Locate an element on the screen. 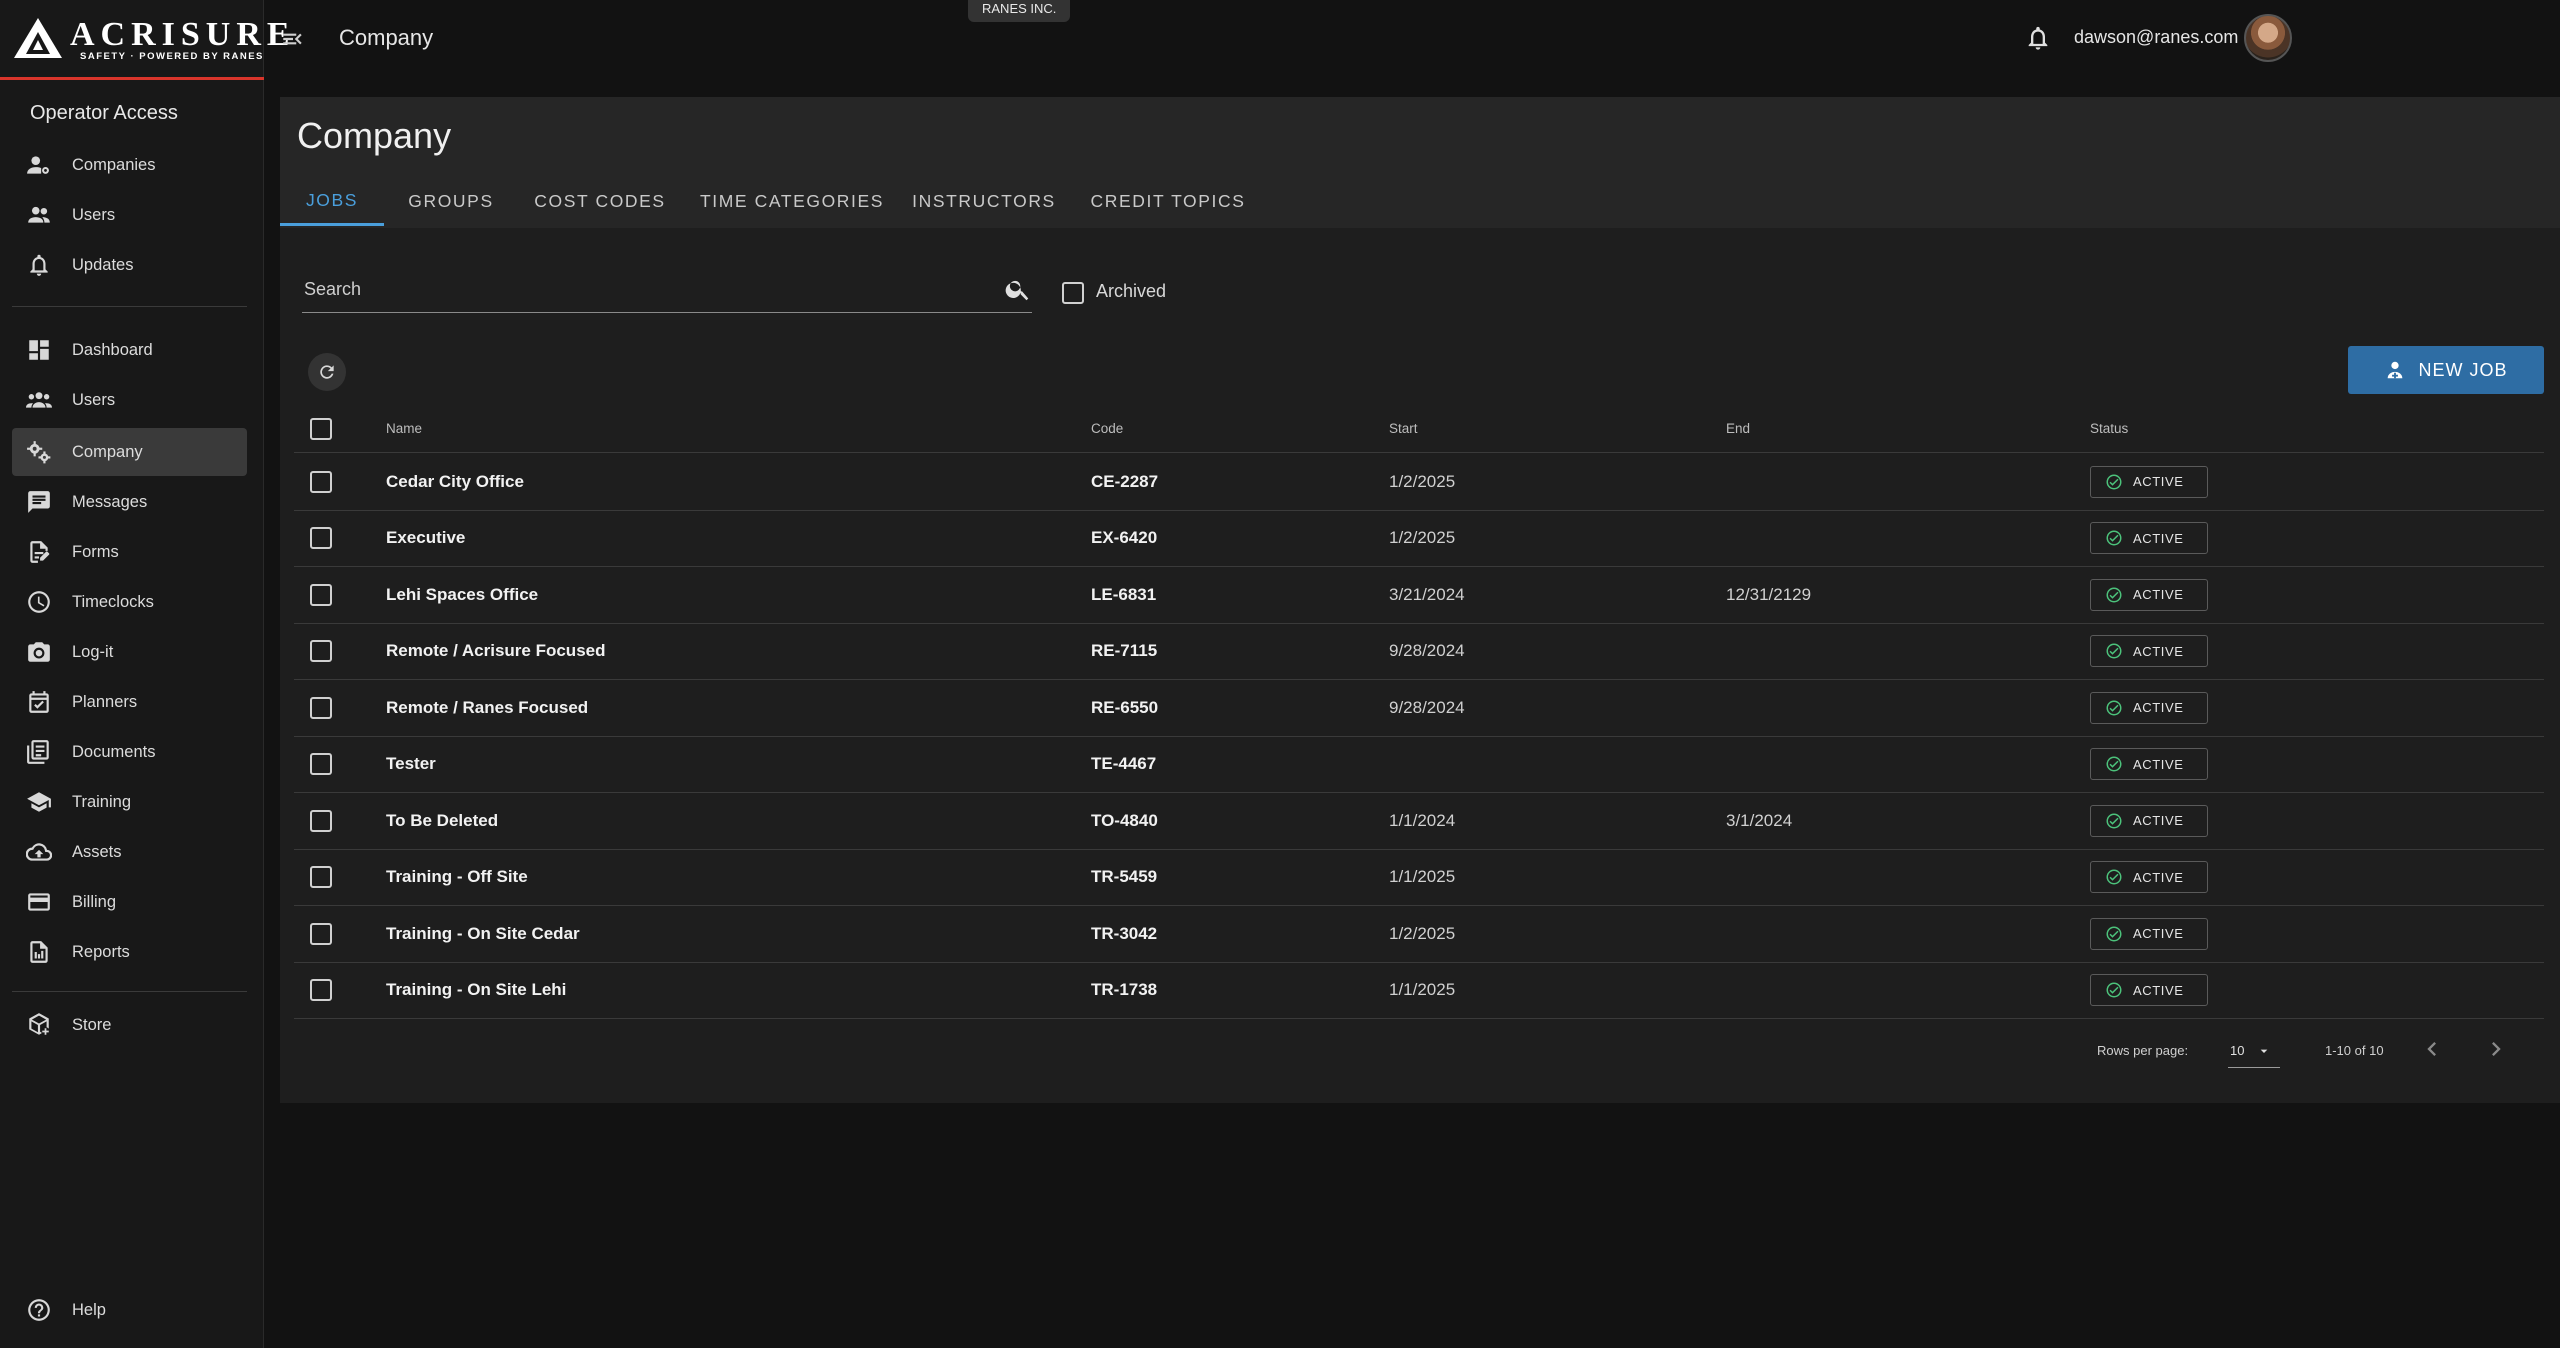  top-bar-title: Company is located at coordinates (386, 37).